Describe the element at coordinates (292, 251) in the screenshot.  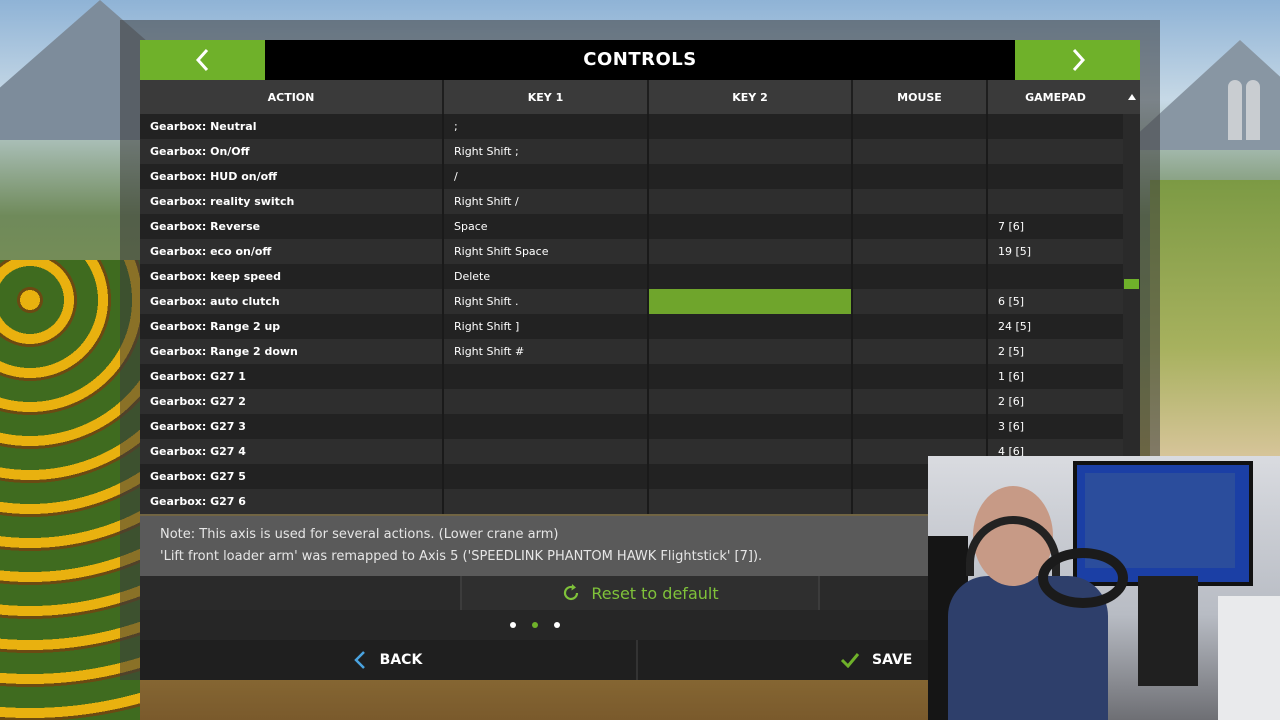
I see `action-name-cell: Gearbox: eco on/off` at that location.